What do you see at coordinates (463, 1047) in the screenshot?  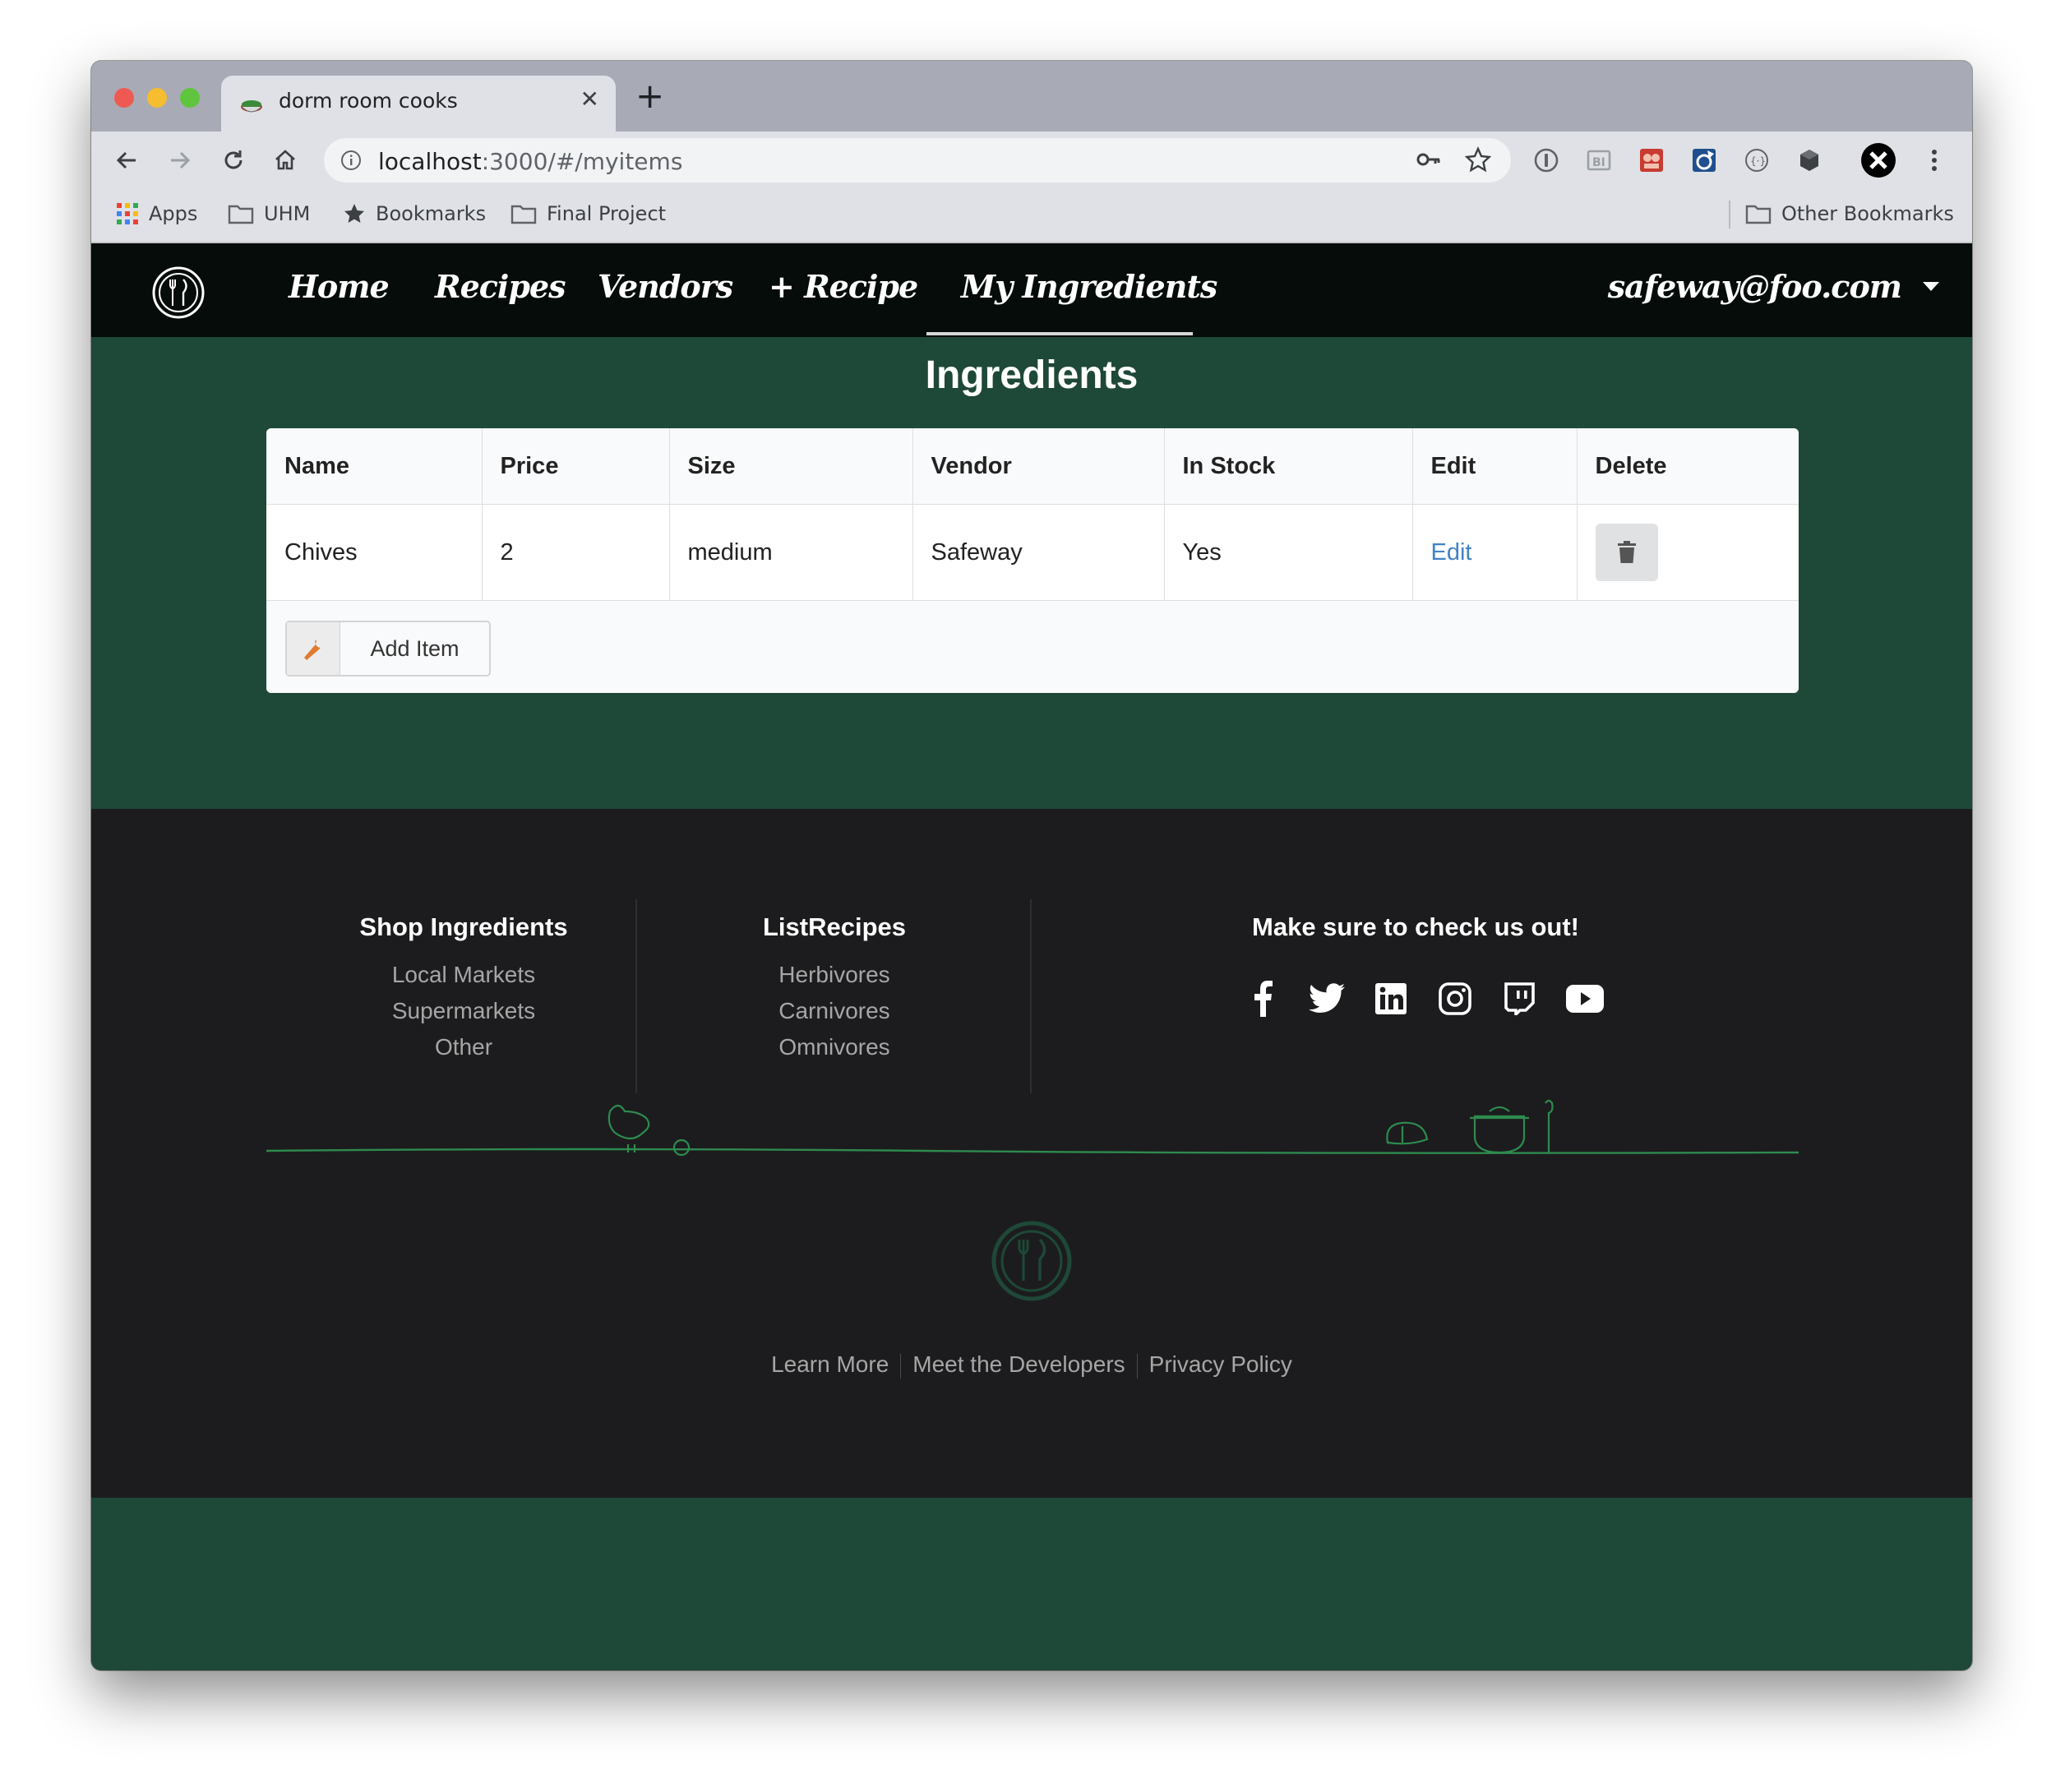 I see `footer-link-other: Other` at bounding box center [463, 1047].